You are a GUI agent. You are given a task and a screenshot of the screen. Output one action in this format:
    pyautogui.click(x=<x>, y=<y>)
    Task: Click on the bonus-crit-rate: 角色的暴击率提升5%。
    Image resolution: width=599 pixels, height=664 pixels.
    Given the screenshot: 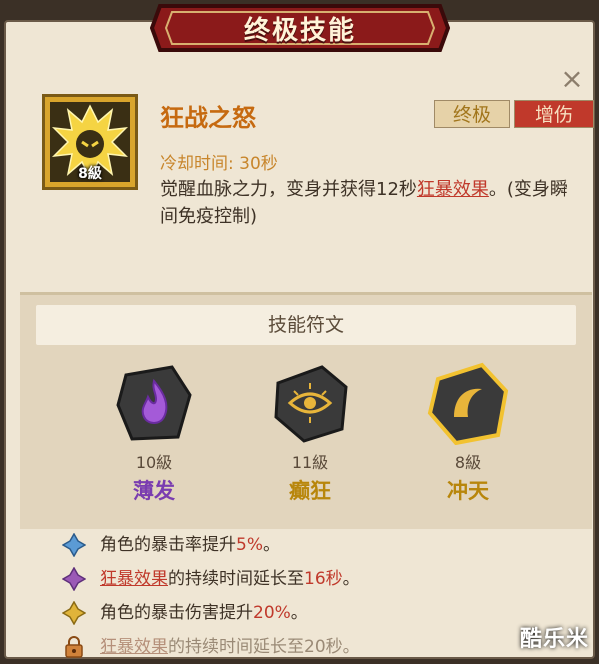 What is the action you would take?
    pyautogui.click(x=170, y=544)
    